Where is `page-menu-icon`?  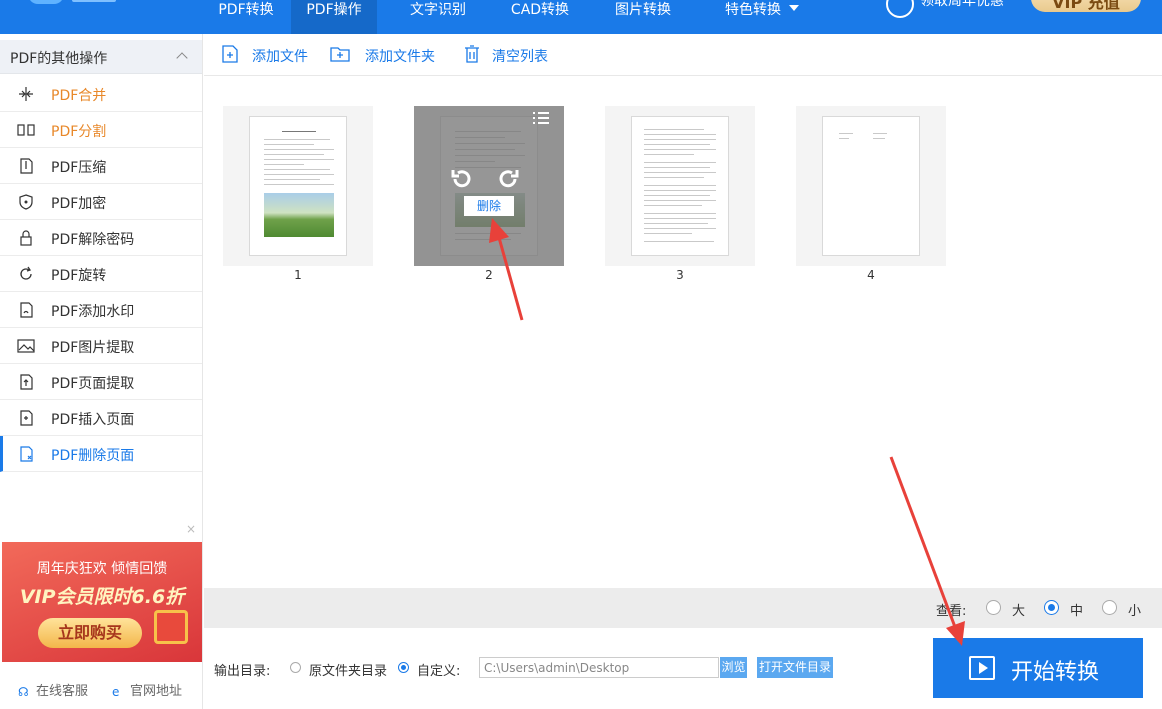
page-menu-icon is located at coordinates (541, 118).